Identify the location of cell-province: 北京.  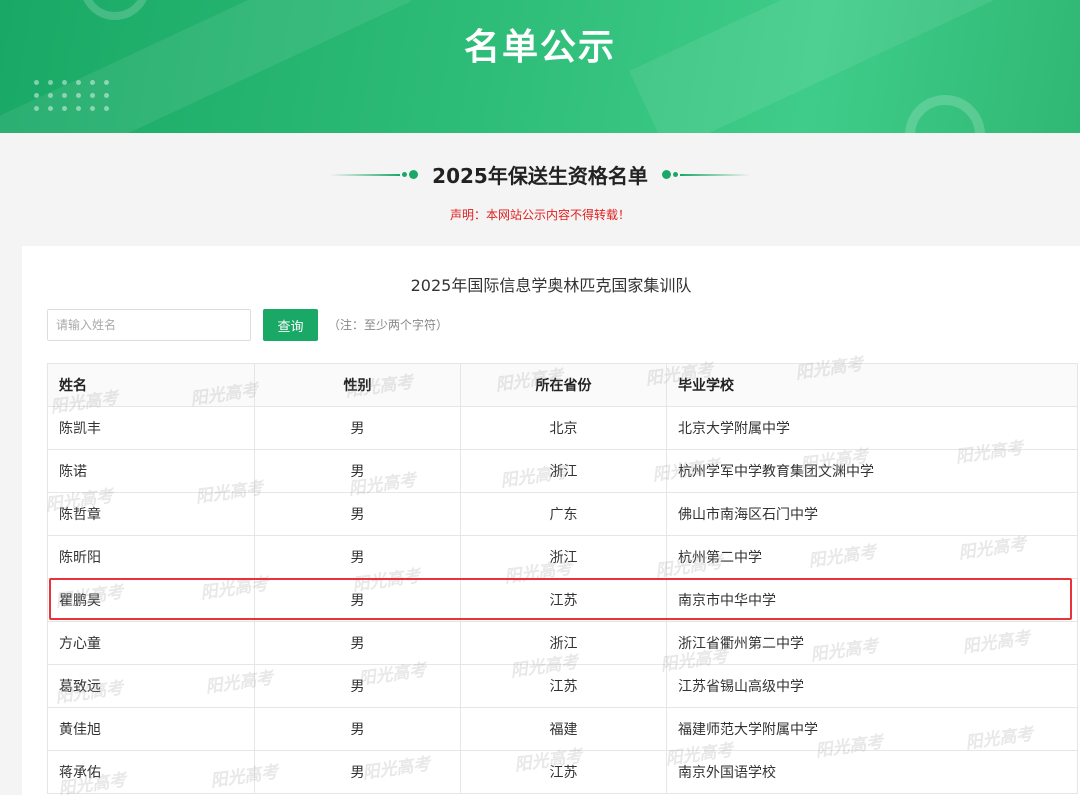
(563, 428).